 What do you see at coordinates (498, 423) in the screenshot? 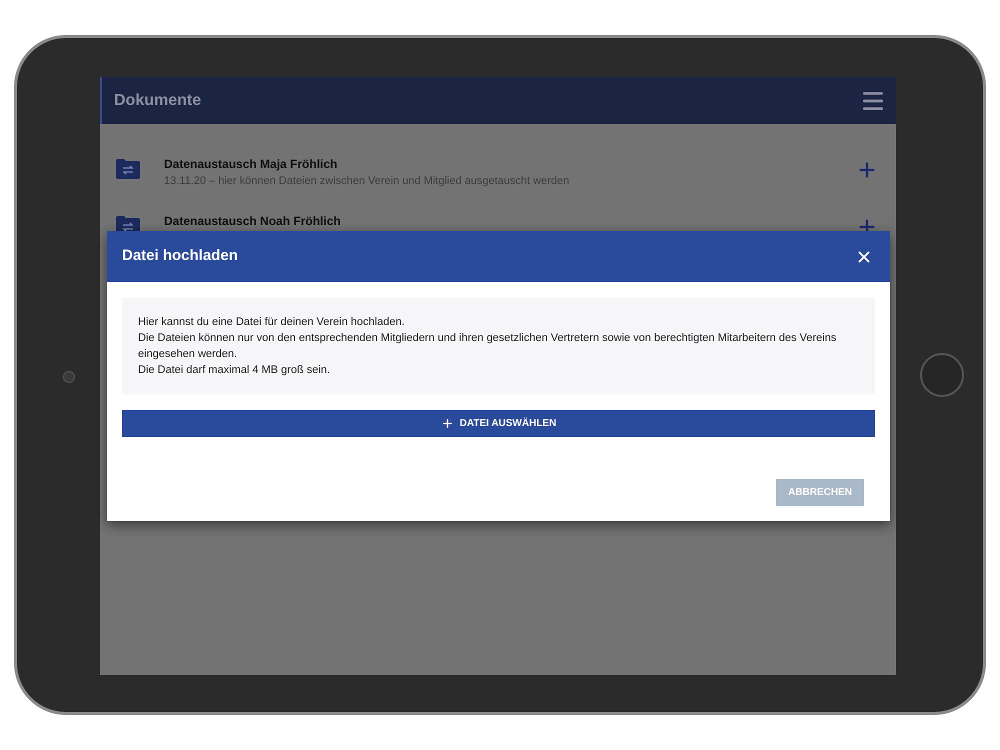
I see `select-file-button: DATEI AUSWÄHLEN` at bounding box center [498, 423].